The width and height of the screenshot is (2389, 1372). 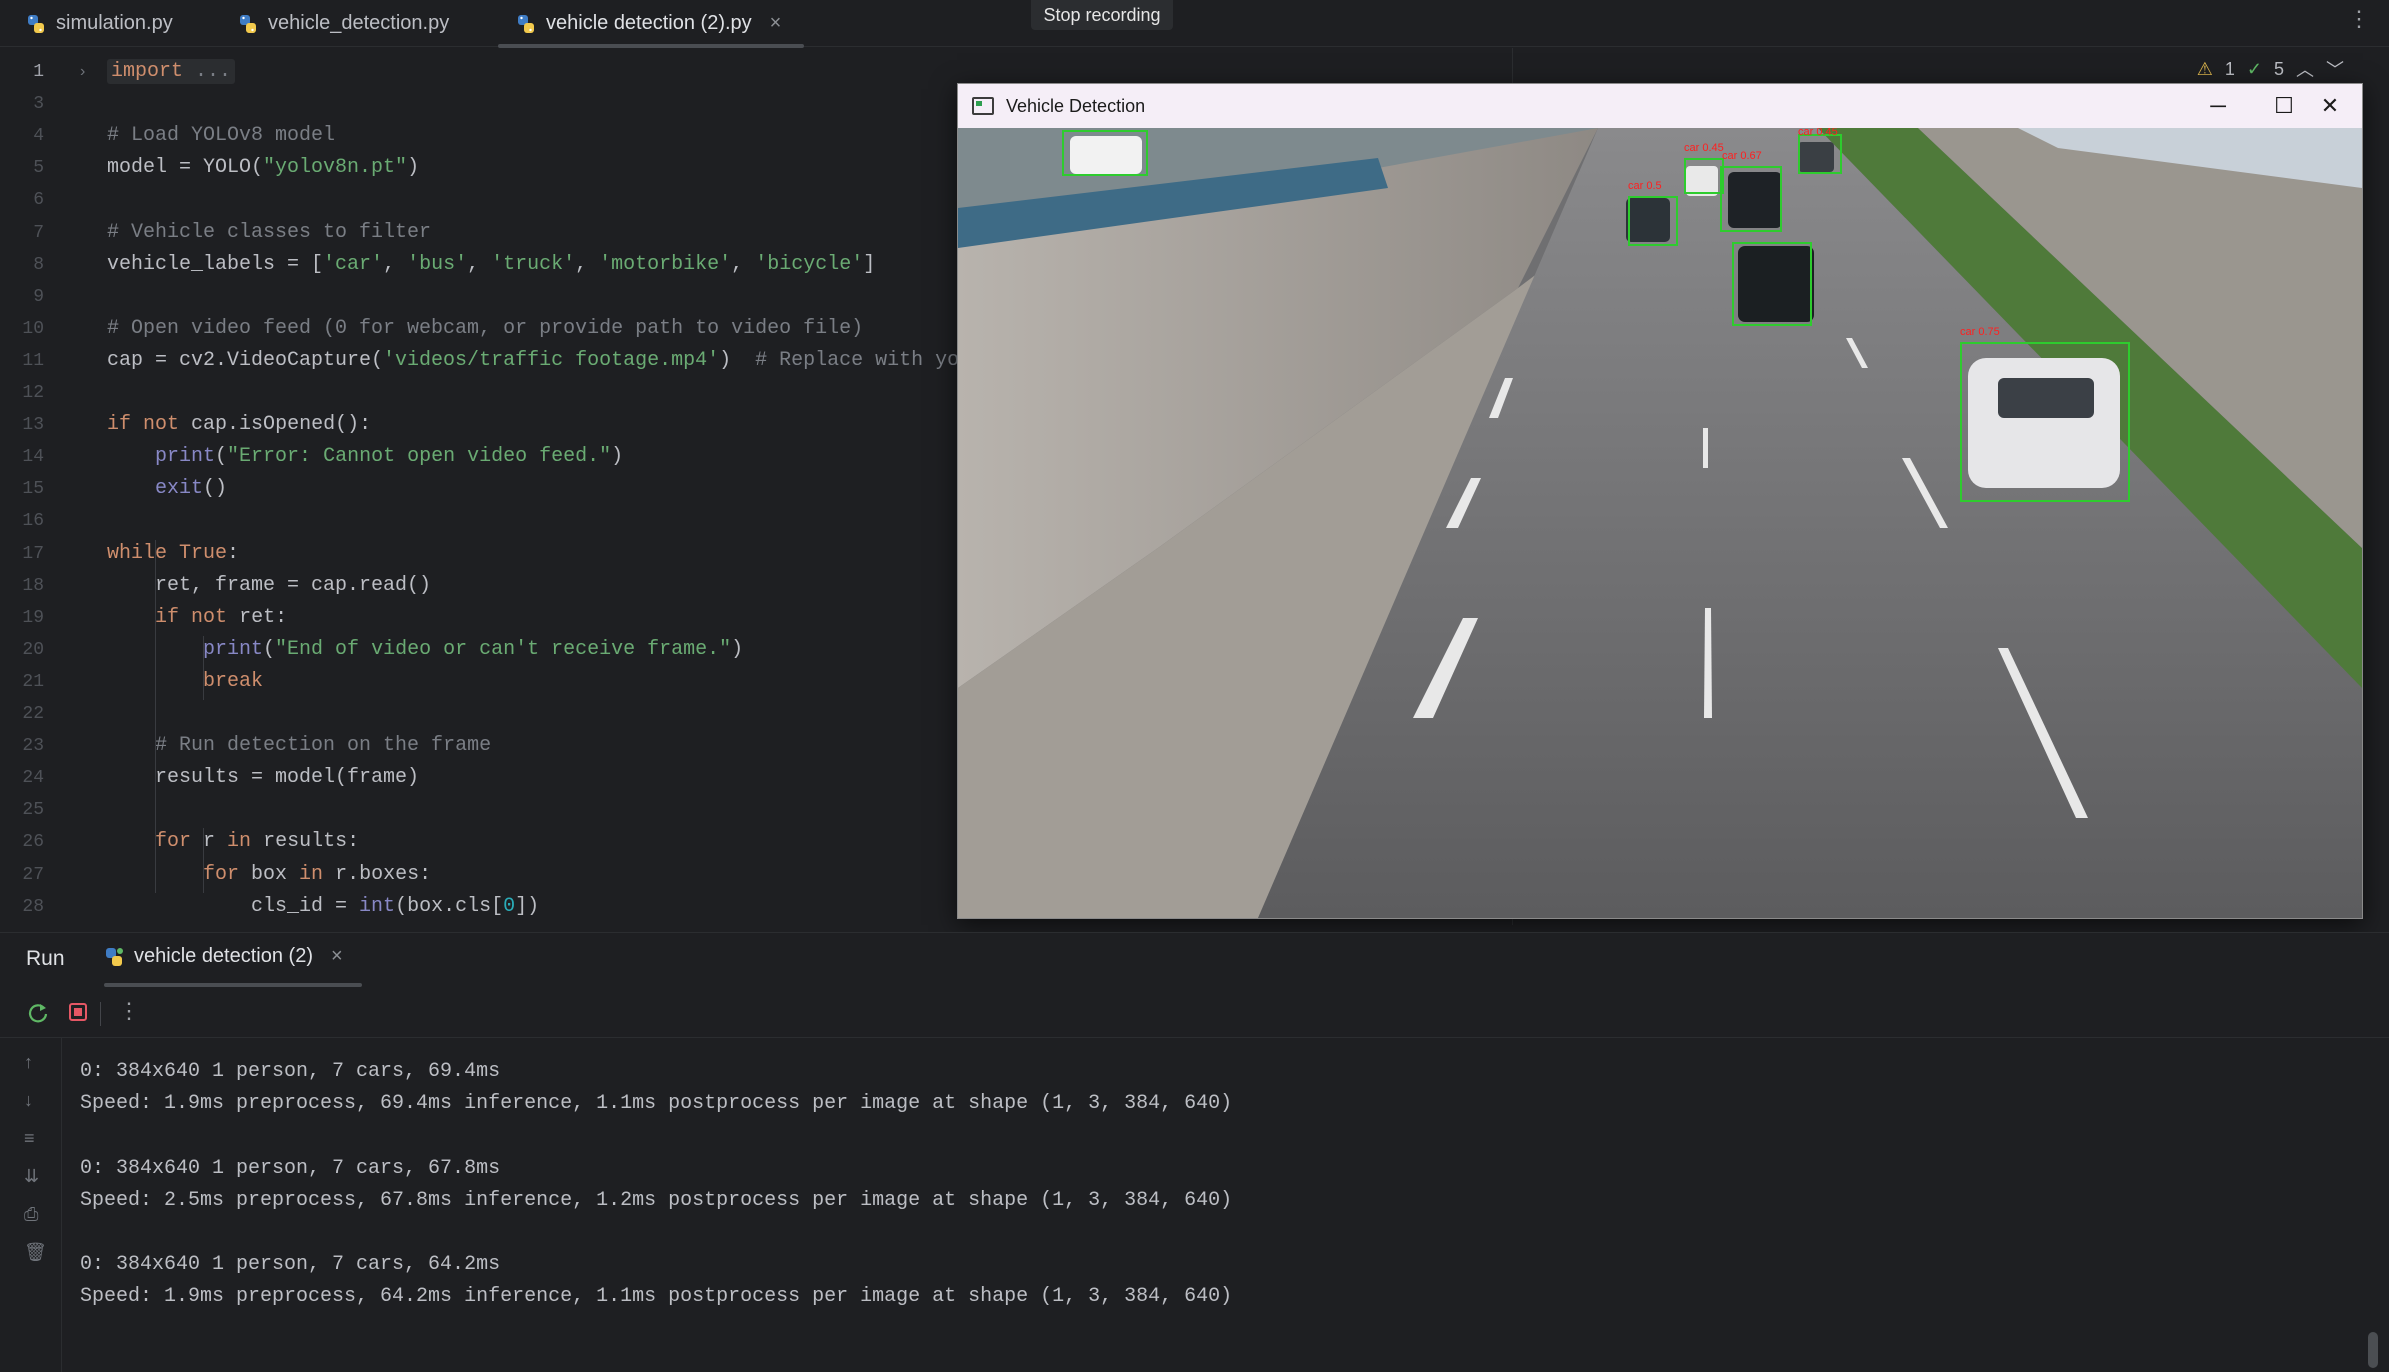 What do you see at coordinates (33, 425) in the screenshot?
I see `line-number: 13` at bounding box center [33, 425].